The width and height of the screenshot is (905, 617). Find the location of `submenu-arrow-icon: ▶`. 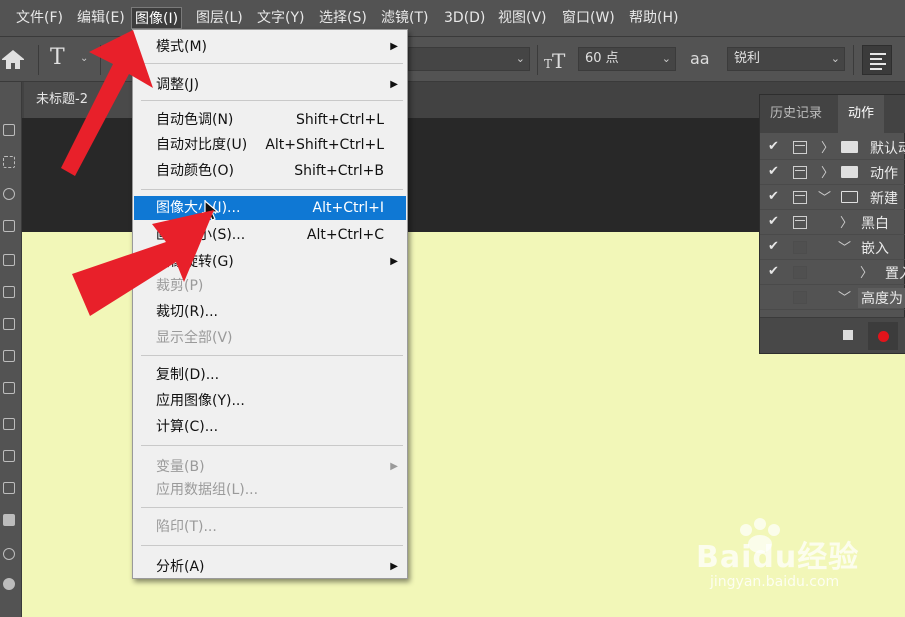

submenu-arrow-icon: ▶ is located at coordinates (394, 261).